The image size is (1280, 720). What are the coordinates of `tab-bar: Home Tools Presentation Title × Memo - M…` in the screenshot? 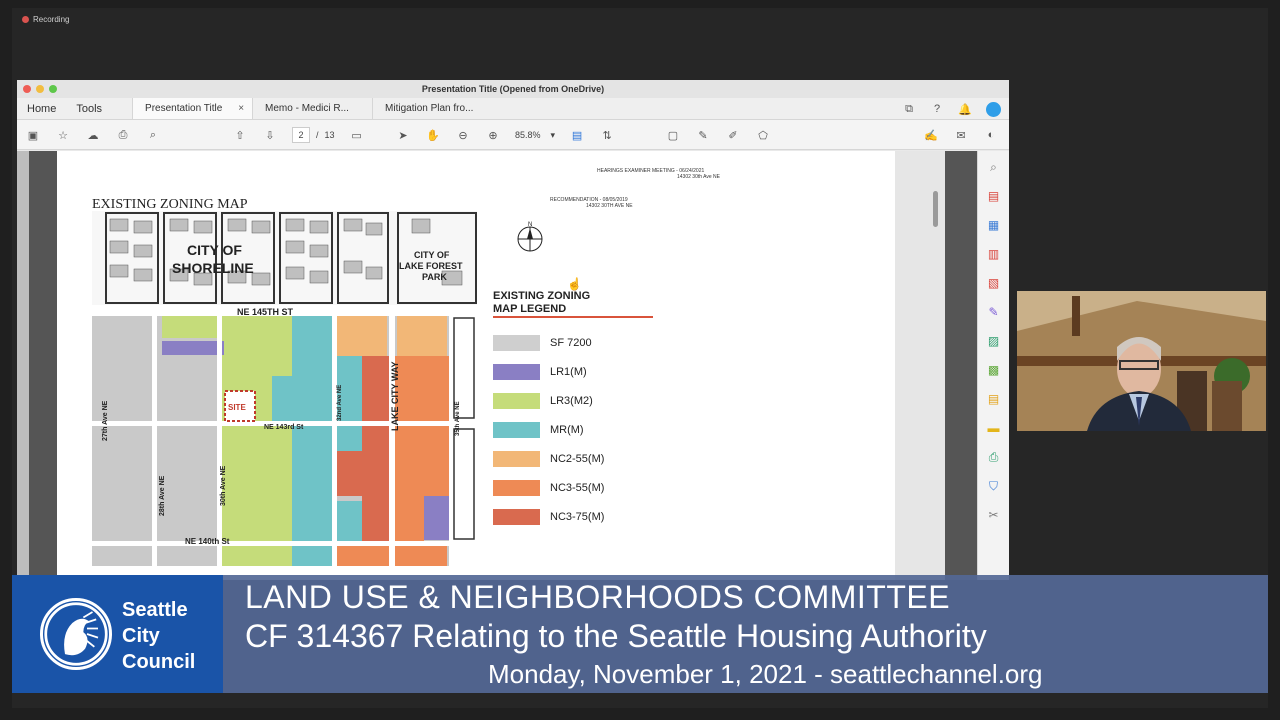 It's located at (513, 109).